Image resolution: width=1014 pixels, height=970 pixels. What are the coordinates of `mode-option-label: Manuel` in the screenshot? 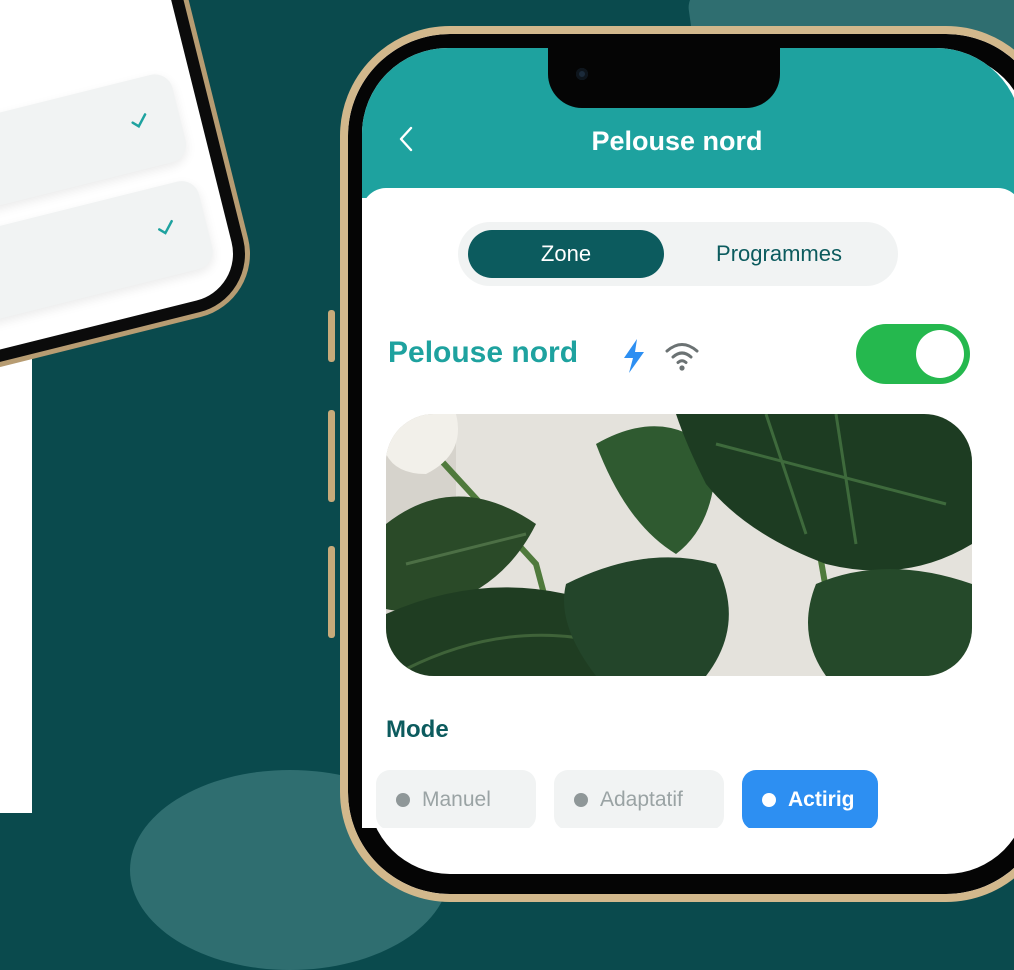 It's located at (456, 799).